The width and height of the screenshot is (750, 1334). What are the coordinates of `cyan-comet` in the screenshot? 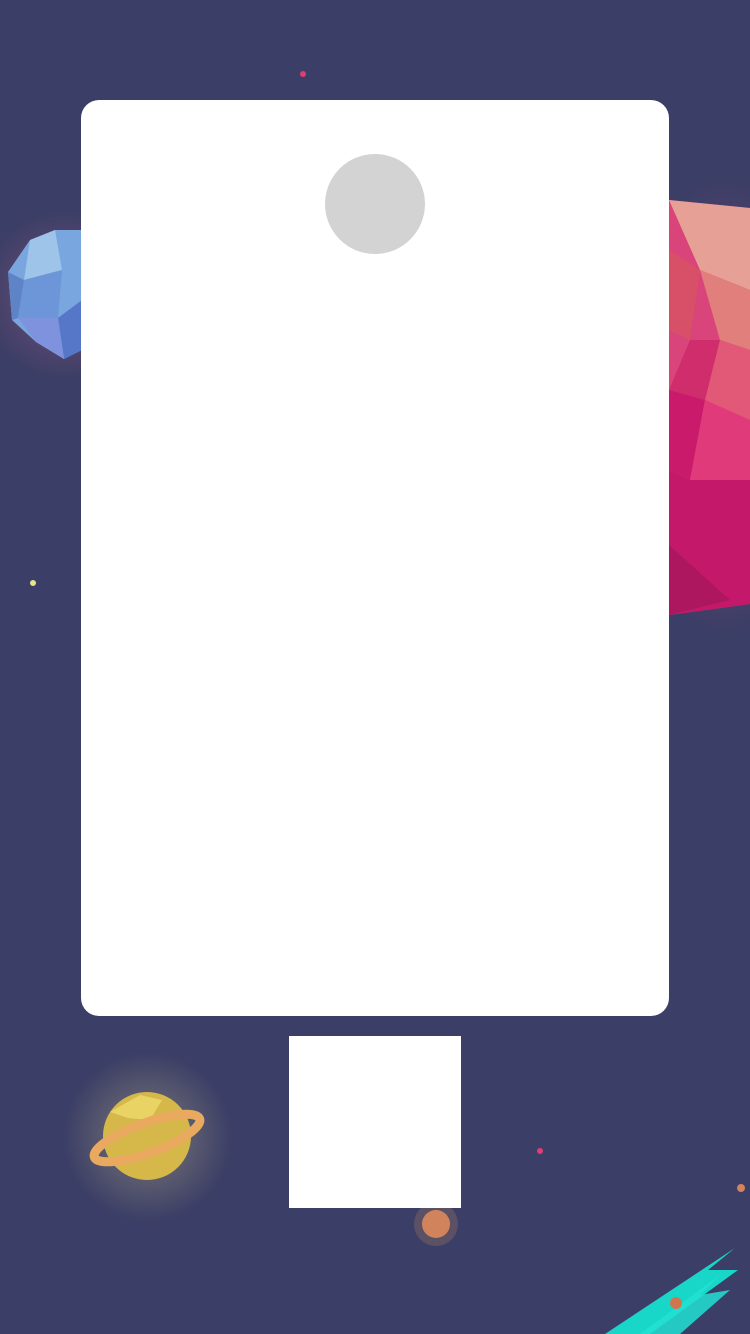 It's located at (671, 1291).